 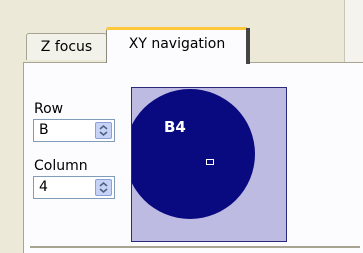 What do you see at coordinates (177, 45) in the screenshot?
I see `tab-xy-navigation: XY navigation` at bounding box center [177, 45].